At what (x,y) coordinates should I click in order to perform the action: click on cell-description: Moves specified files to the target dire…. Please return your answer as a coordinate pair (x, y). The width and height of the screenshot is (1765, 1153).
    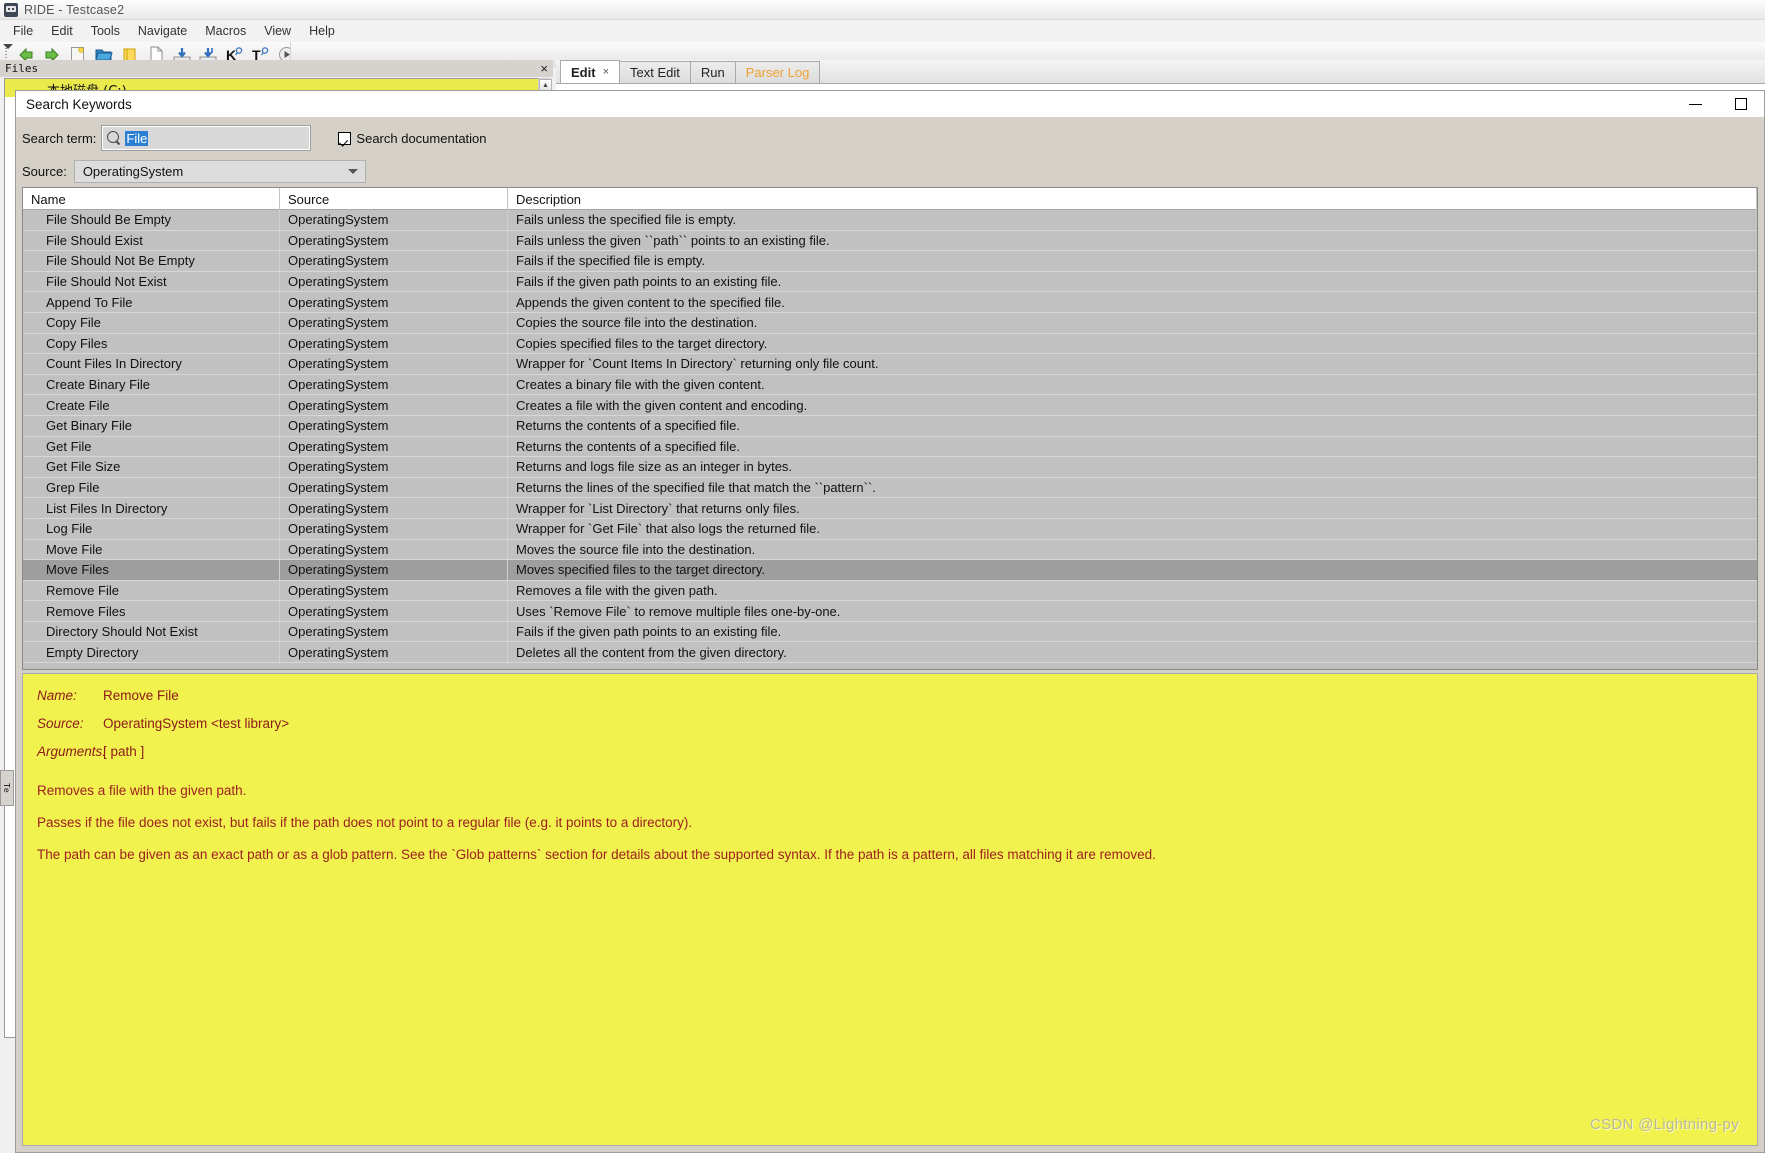
    Looking at the image, I should click on (641, 570).